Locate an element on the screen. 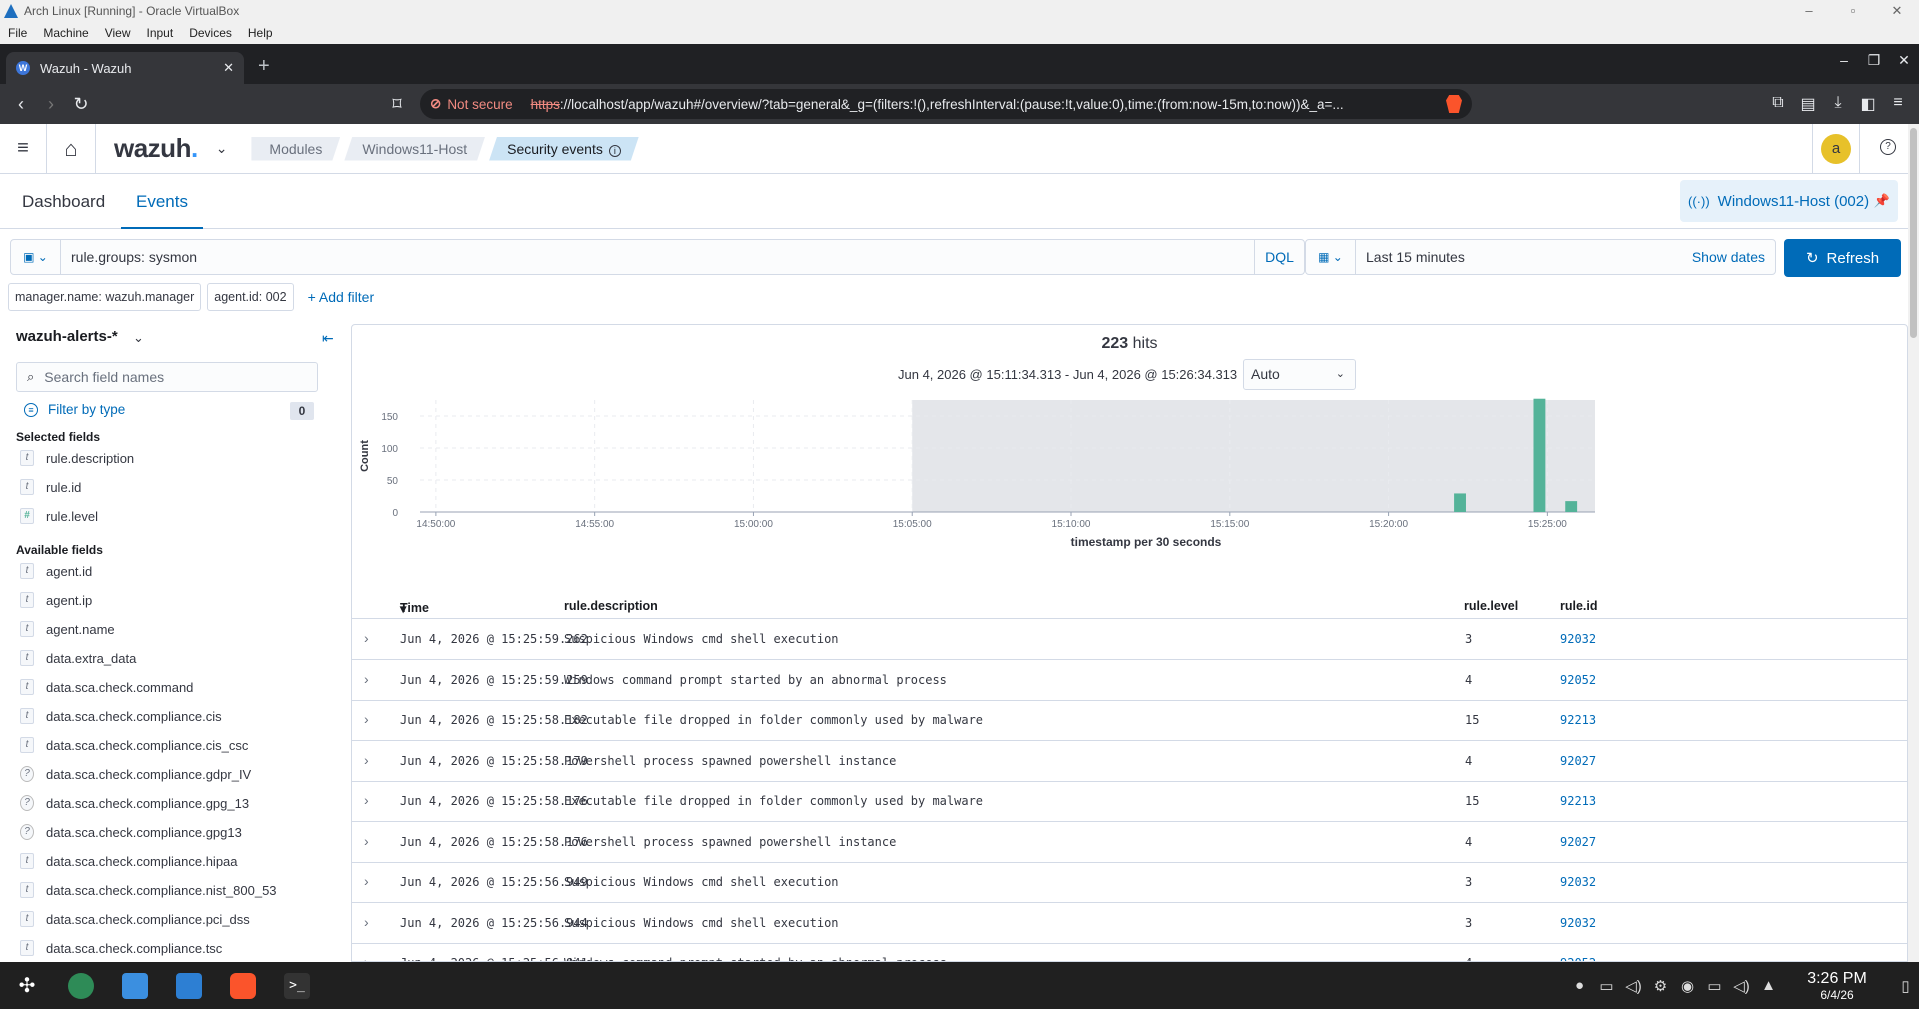  record-icon: ◉ is located at coordinates (1687, 986).